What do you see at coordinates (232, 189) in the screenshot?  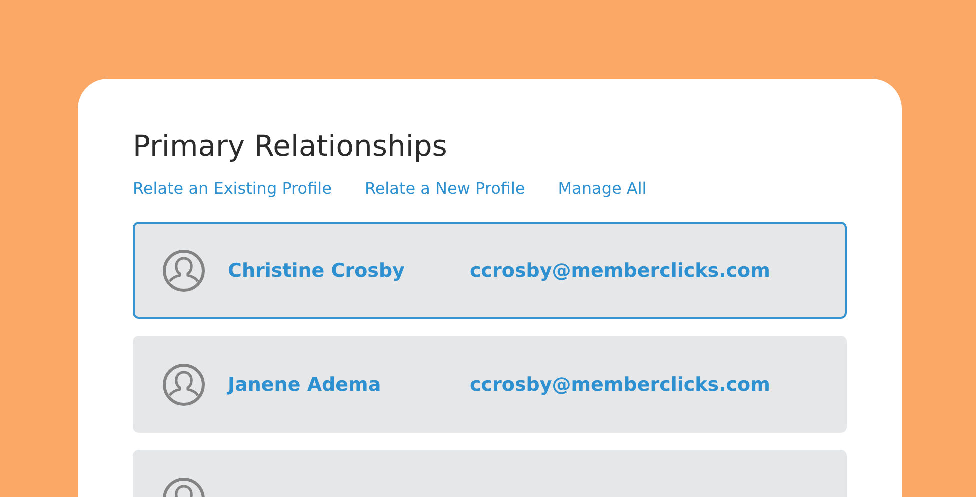 I see `action-link: Relate an Existing Profile` at bounding box center [232, 189].